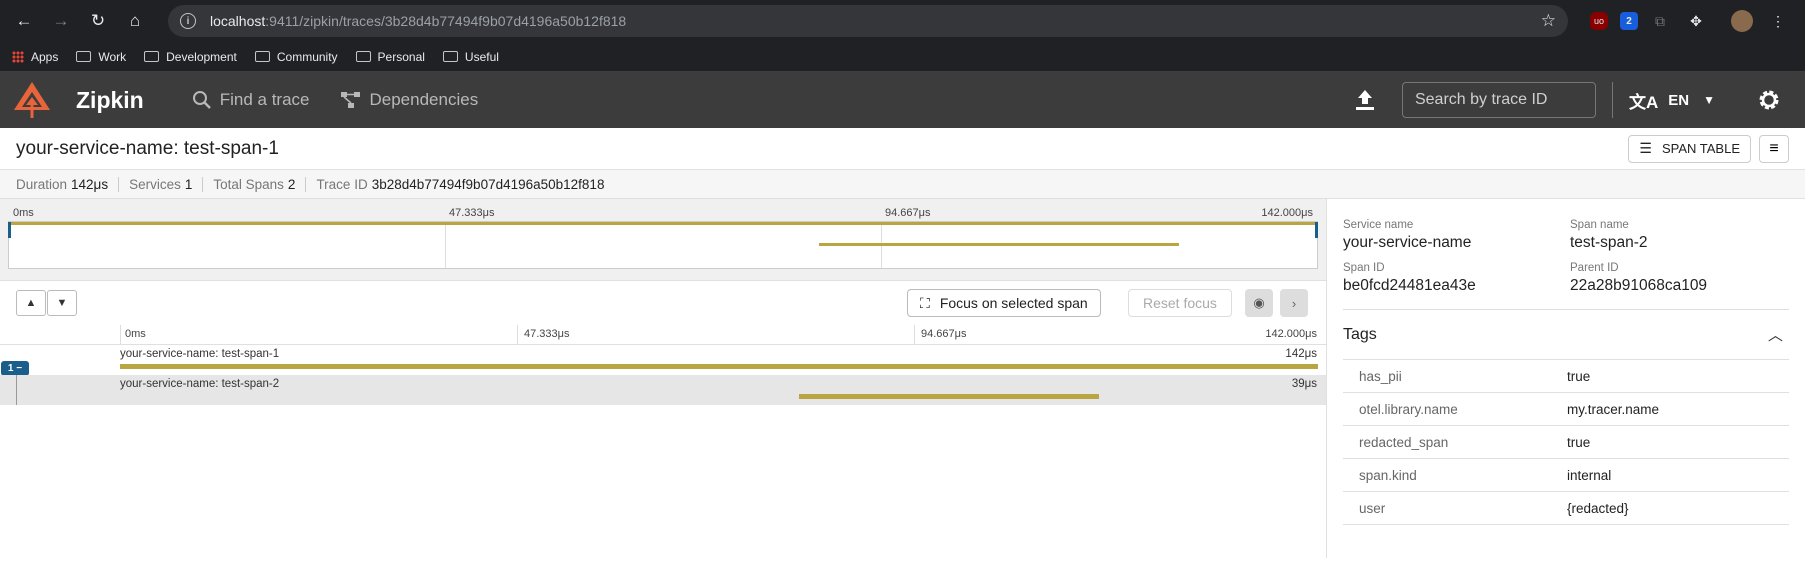 This screenshot has height=583, width=1805. What do you see at coordinates (90, 184) in the screenshot?
I see `summary-value: 142μs` at bounding box center [90, 184].